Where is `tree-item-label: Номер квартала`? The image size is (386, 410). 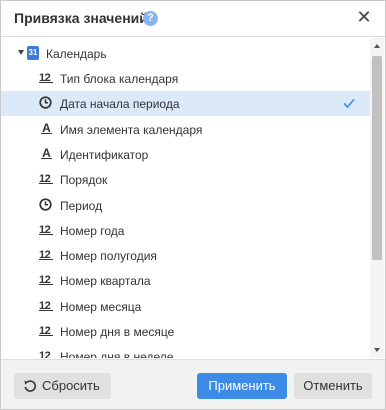 tree-item-label: Номер квартала is located at coordinates (105, 281).